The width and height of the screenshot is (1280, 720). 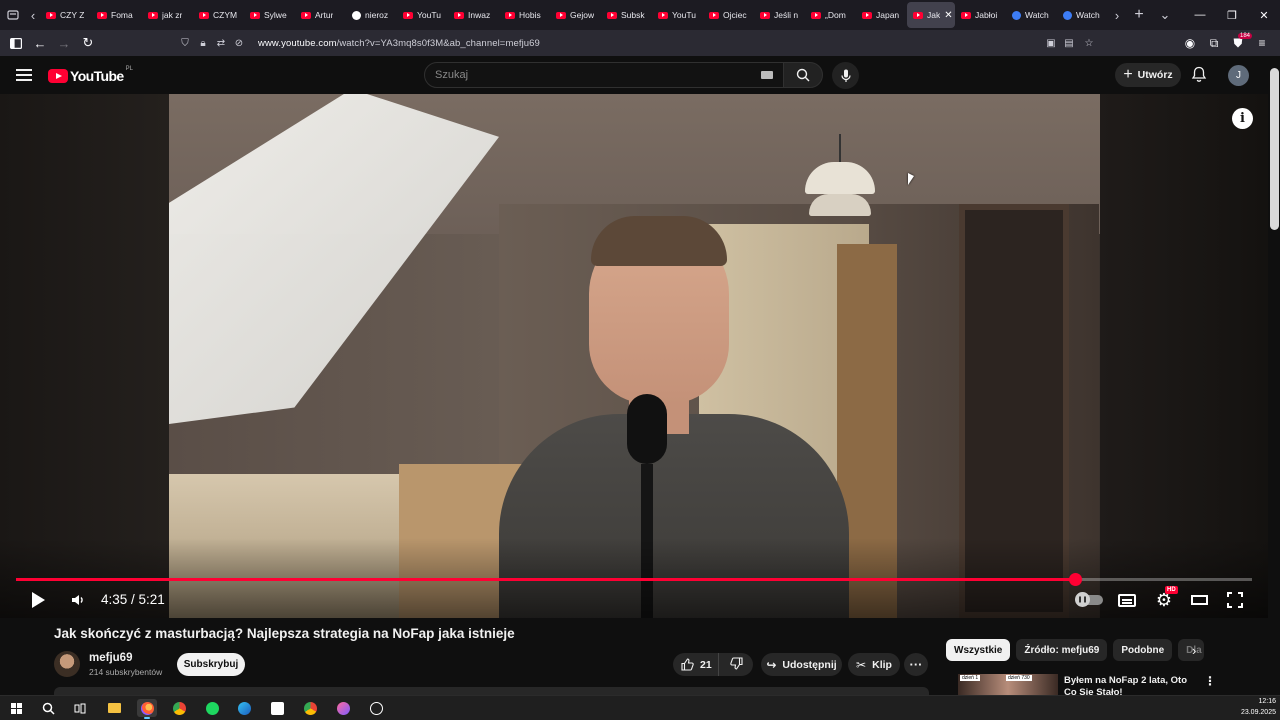 I want to click on browser-tab: CZYM, so click(x=218, y=15).